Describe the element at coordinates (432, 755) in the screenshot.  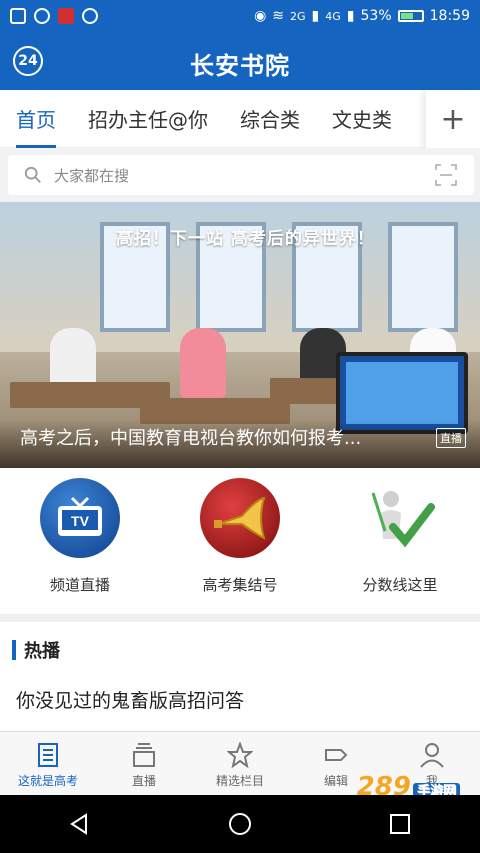
I see `user-icon` at that location.